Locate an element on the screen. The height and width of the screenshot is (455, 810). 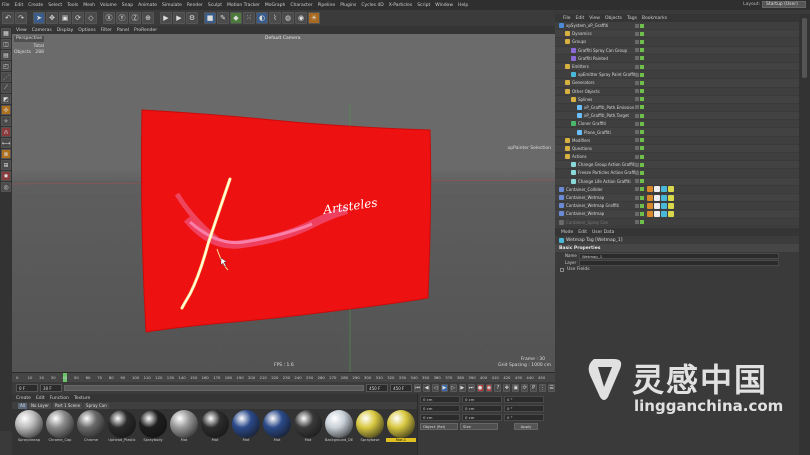
next-frame-icon: ▷ is located at coordinates (453, 388).